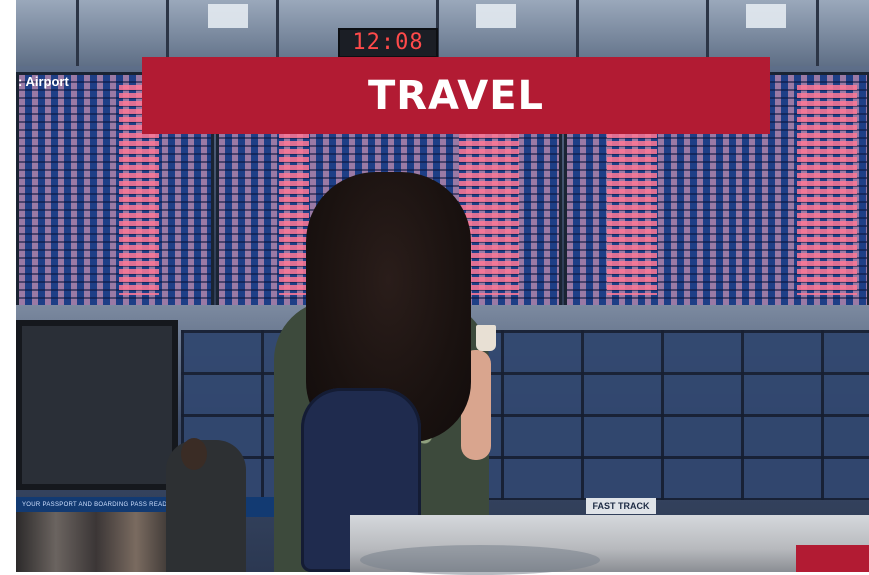  I want to click on info-screen, so click(97, 405).